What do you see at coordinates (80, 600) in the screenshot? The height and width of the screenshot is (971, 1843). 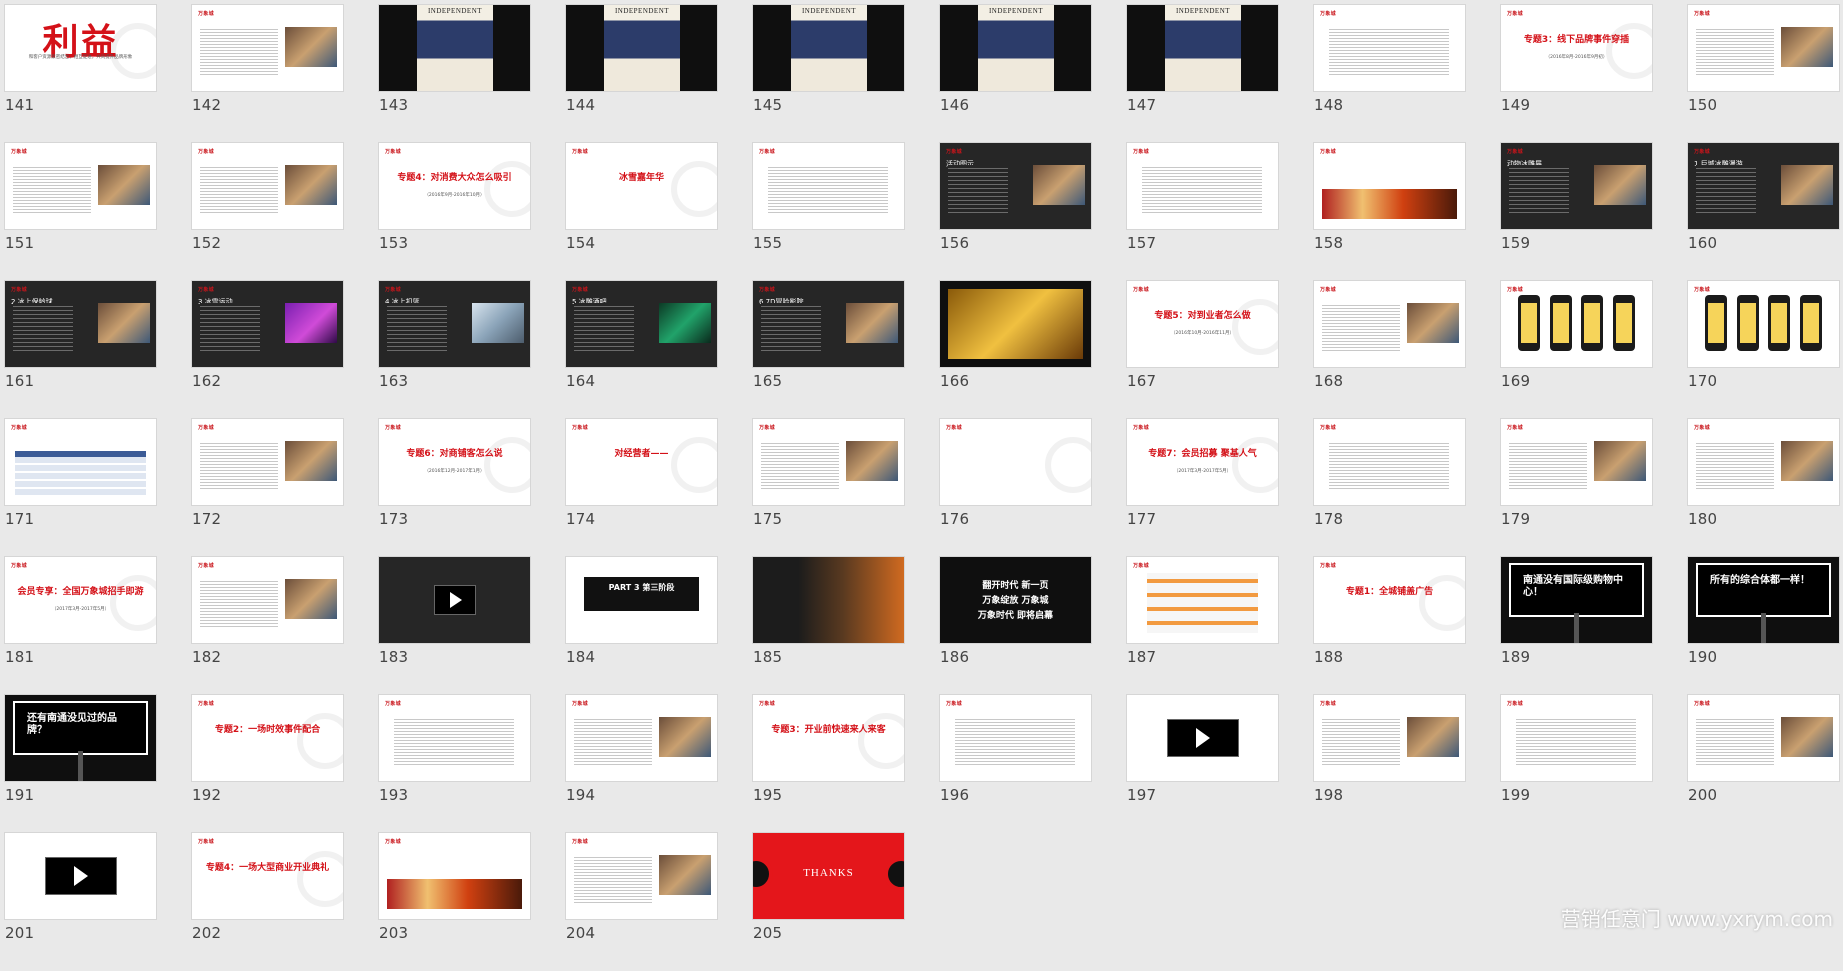 I see `slide-thumbnail: 万象城 会员专享：全国万象城招手即游 （2017年3月-2017年5月）` at bounding box center [80, 600].